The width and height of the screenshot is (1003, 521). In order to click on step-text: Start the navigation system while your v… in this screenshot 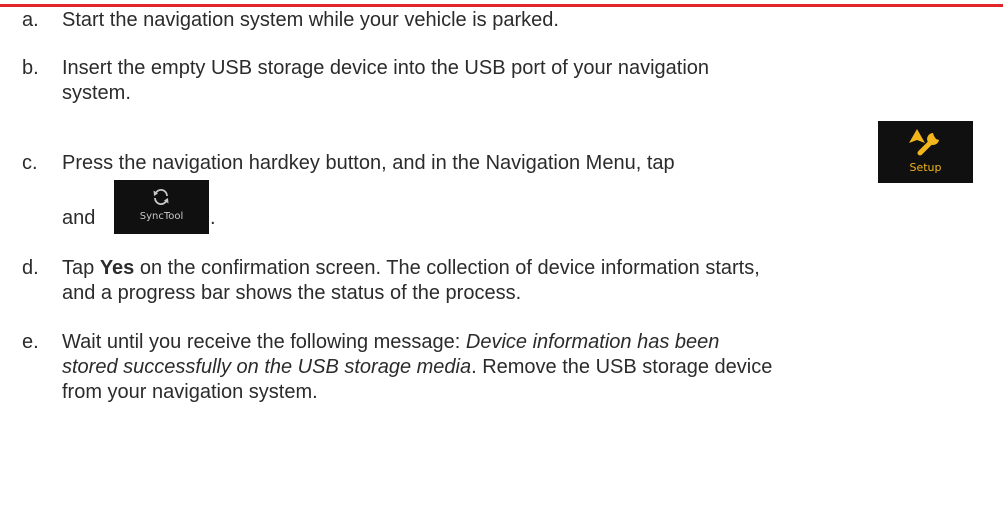, I will do `click(310, 20)`.